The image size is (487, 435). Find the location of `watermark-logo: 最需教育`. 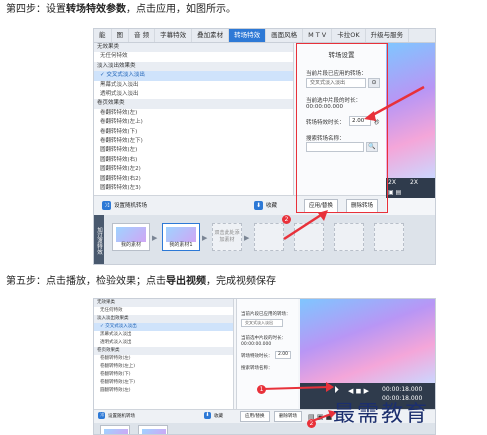

watermark-logo: 最需教育 is located at coordinates (380, 414).